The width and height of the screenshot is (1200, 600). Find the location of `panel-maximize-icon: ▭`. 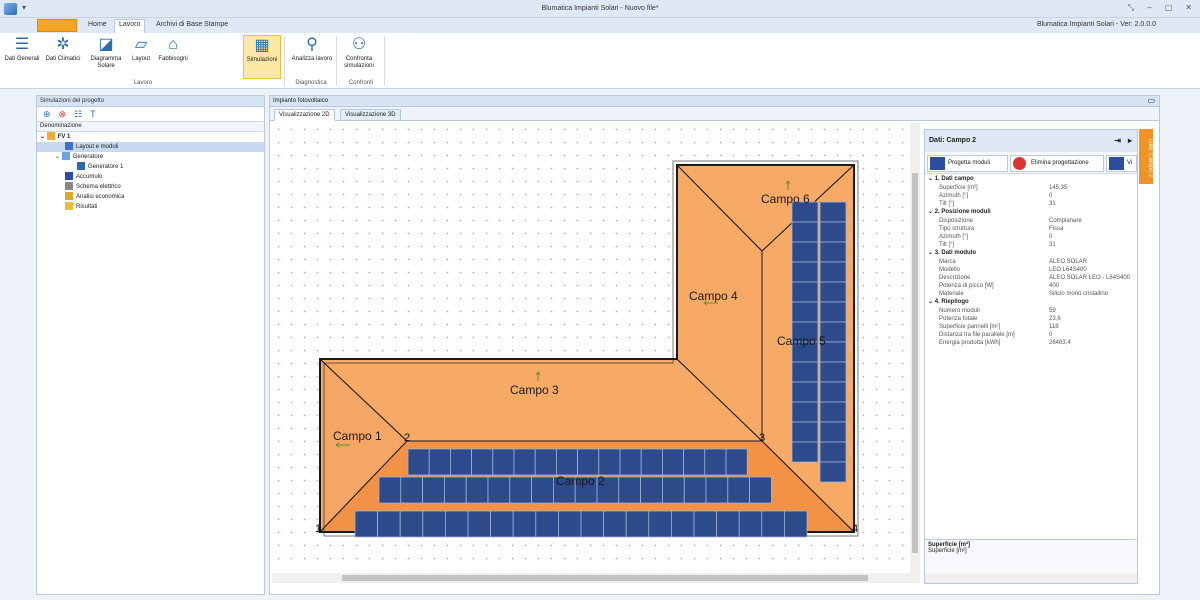

panel-maximize-icon: ▭ is located at coordinates (1151, 100).